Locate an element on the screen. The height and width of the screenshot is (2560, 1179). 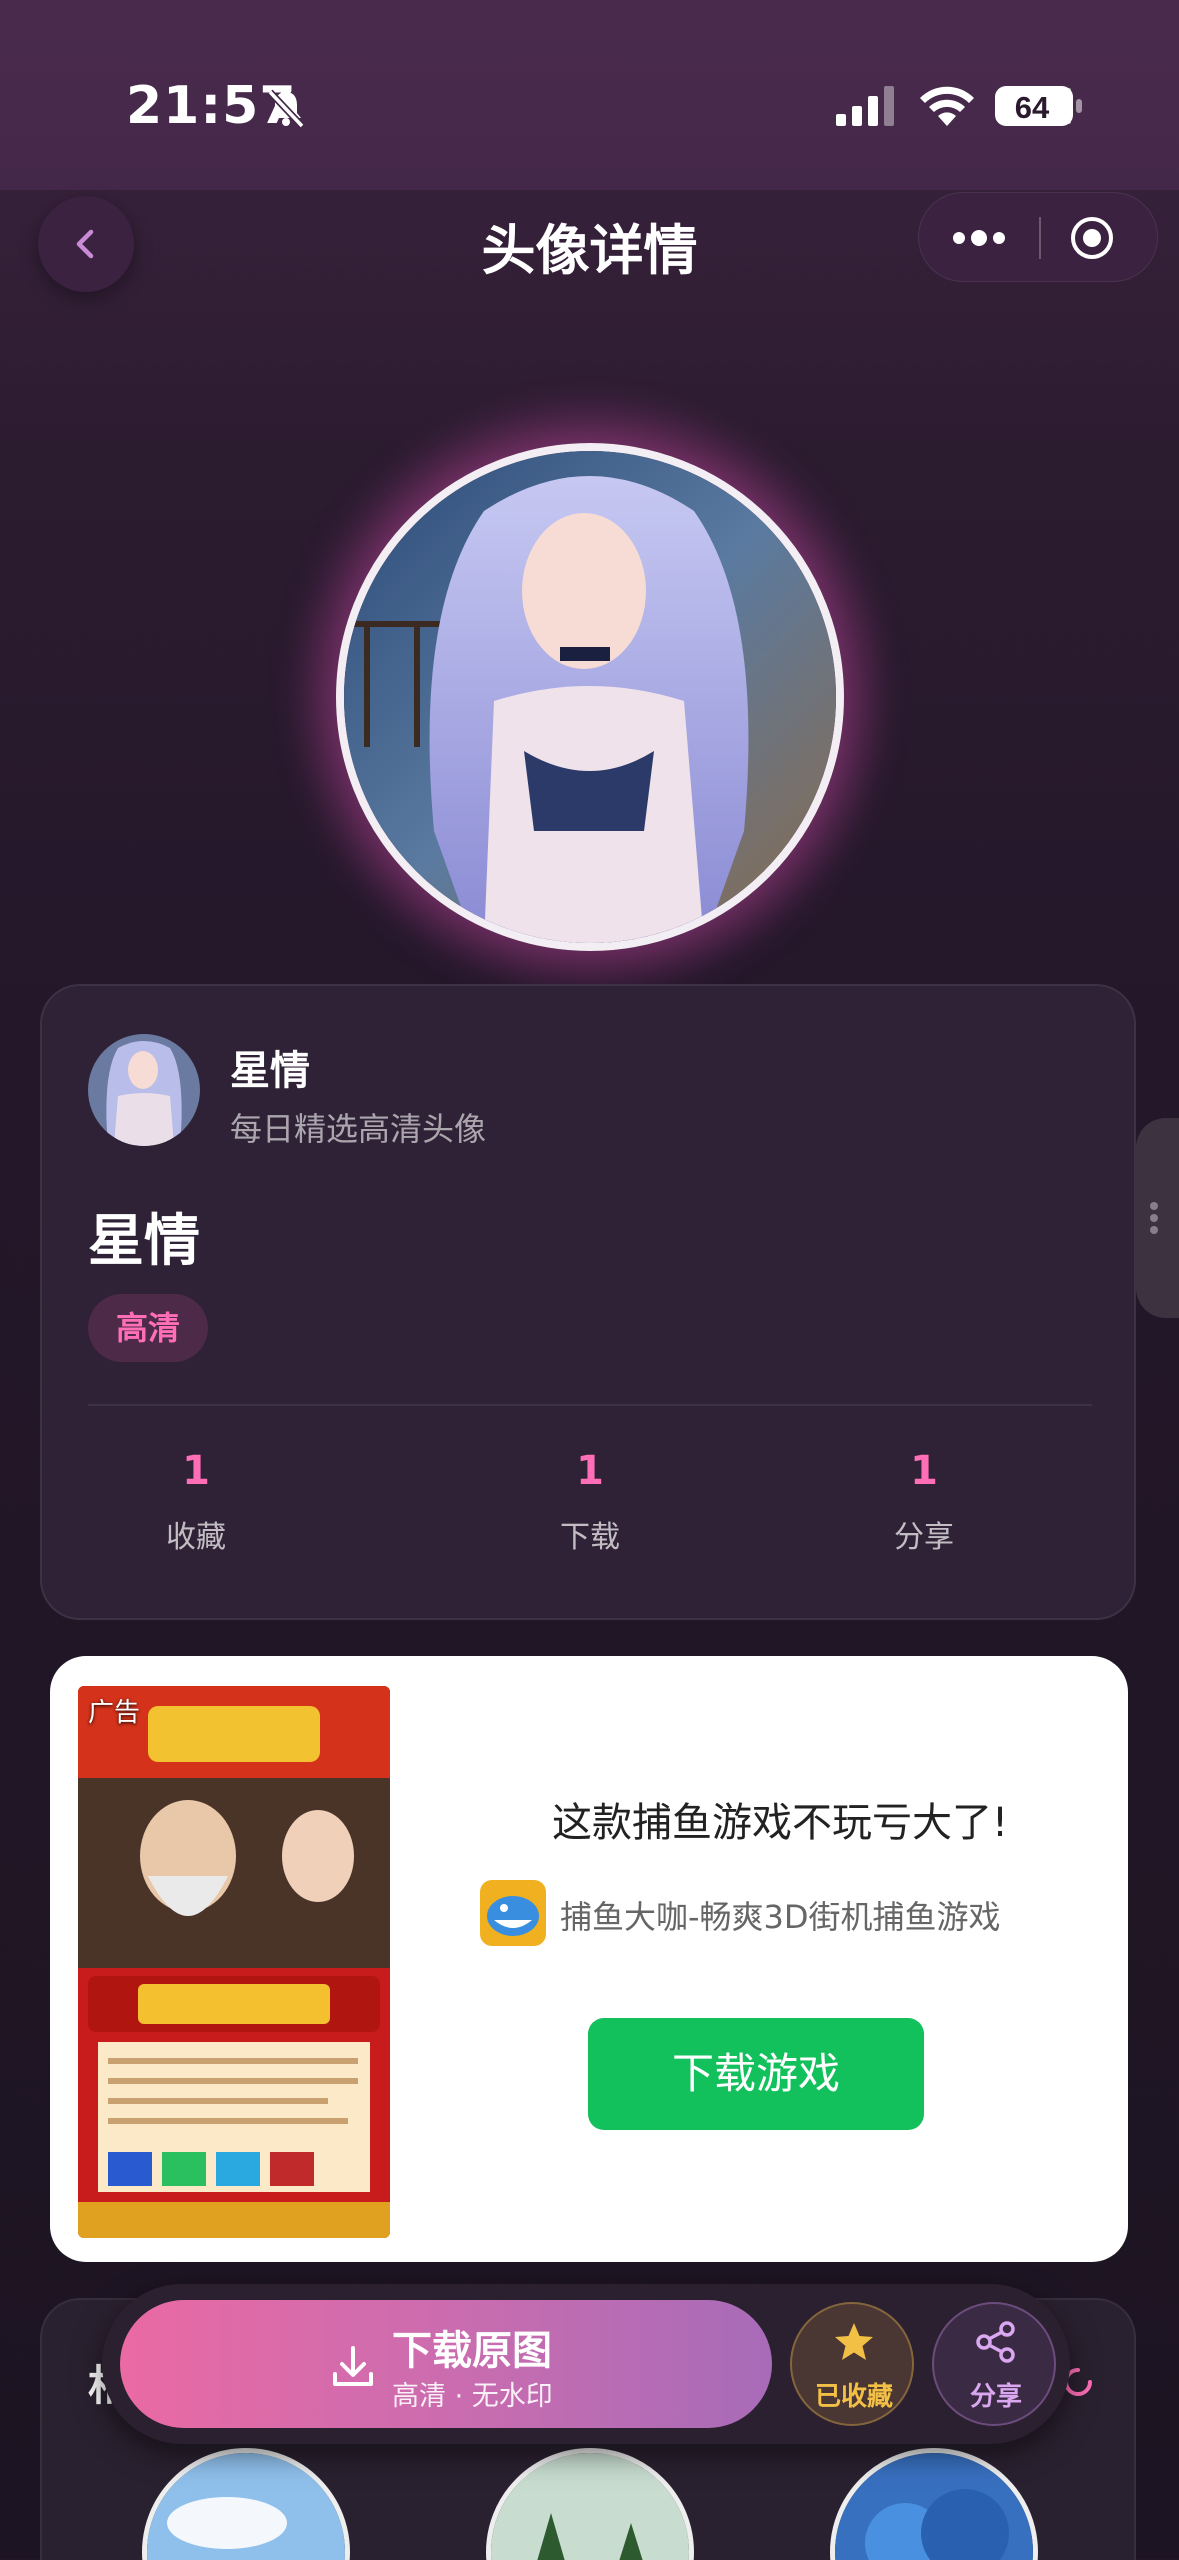
stat-downloads: 1 下载 is located at coordinates (590, 1502).